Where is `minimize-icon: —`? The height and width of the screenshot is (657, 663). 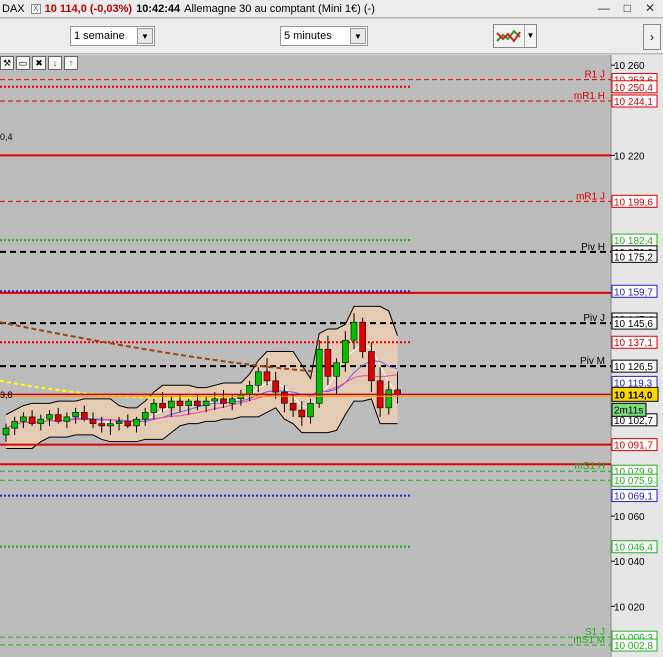
minimize-icon: — is located at coordinates (604, 8).